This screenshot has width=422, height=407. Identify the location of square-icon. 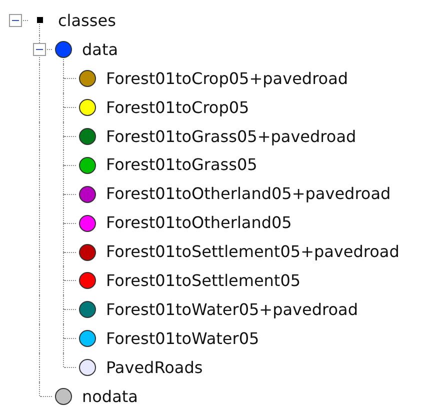
(40, 20).